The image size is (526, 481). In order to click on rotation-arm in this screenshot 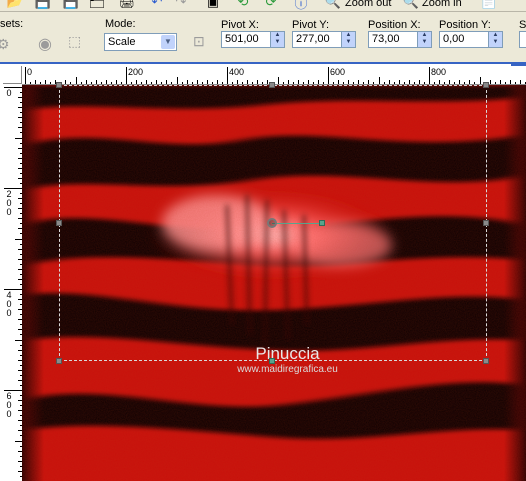, I will do `click(297, 223)`.